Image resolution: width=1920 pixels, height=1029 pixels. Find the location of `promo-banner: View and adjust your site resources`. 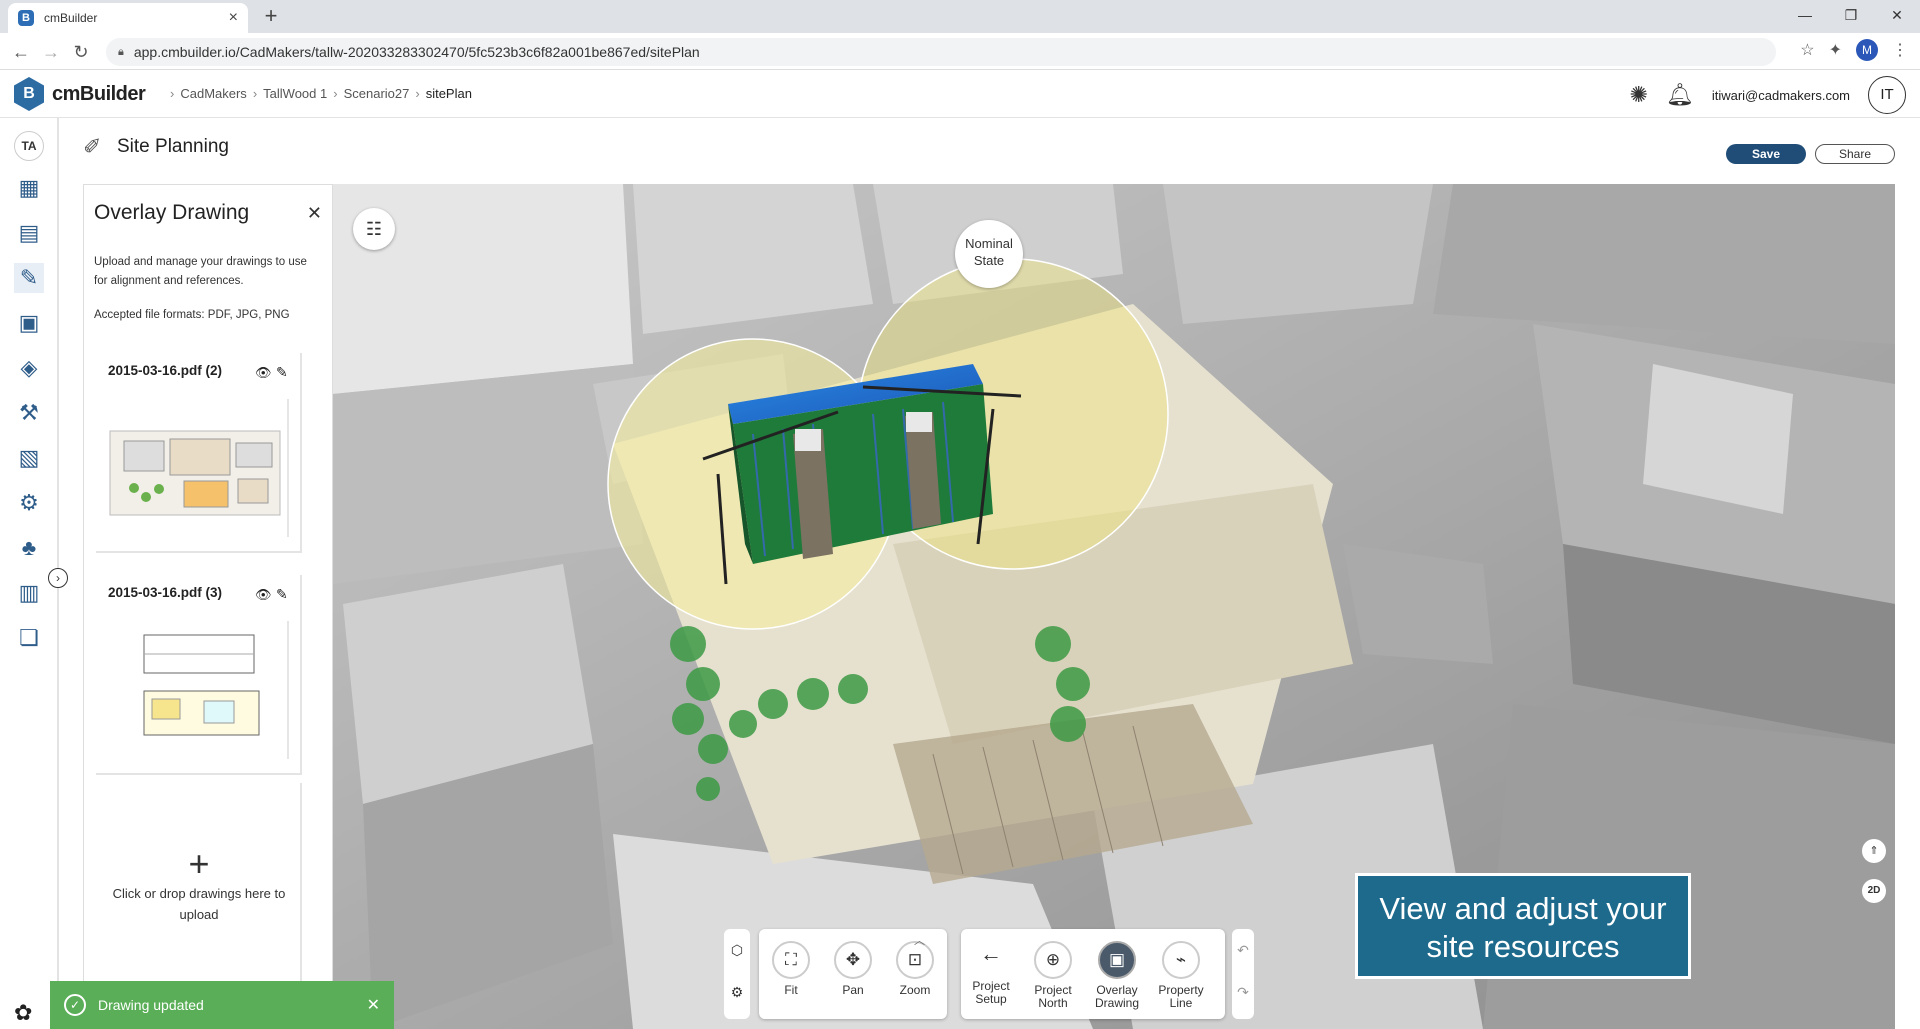

promo-banner: View and adjust your site resources is located at coordinates (1523, 926).